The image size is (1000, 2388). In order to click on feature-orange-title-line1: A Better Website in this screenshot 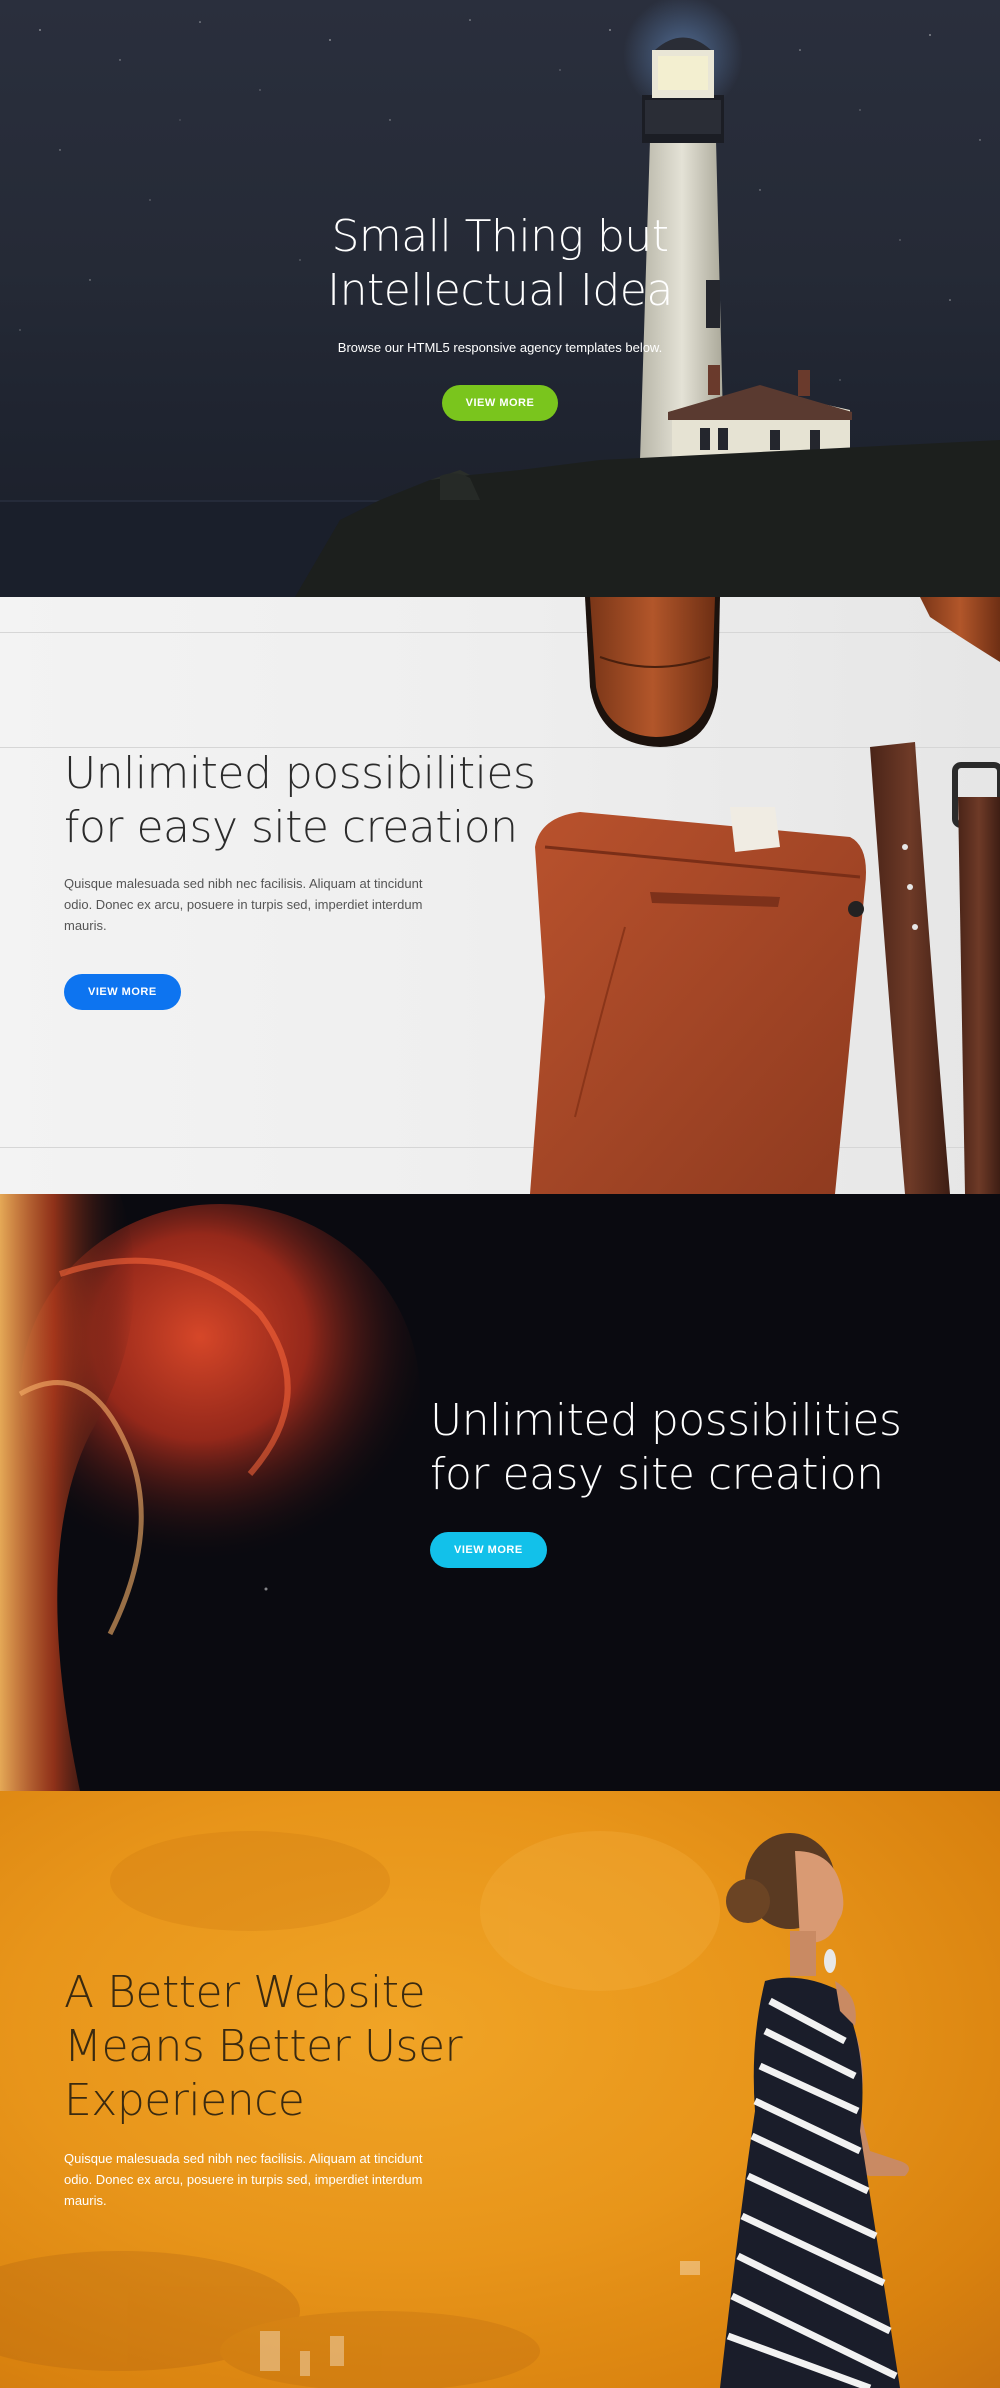, I will do `click(245, 1992)`.